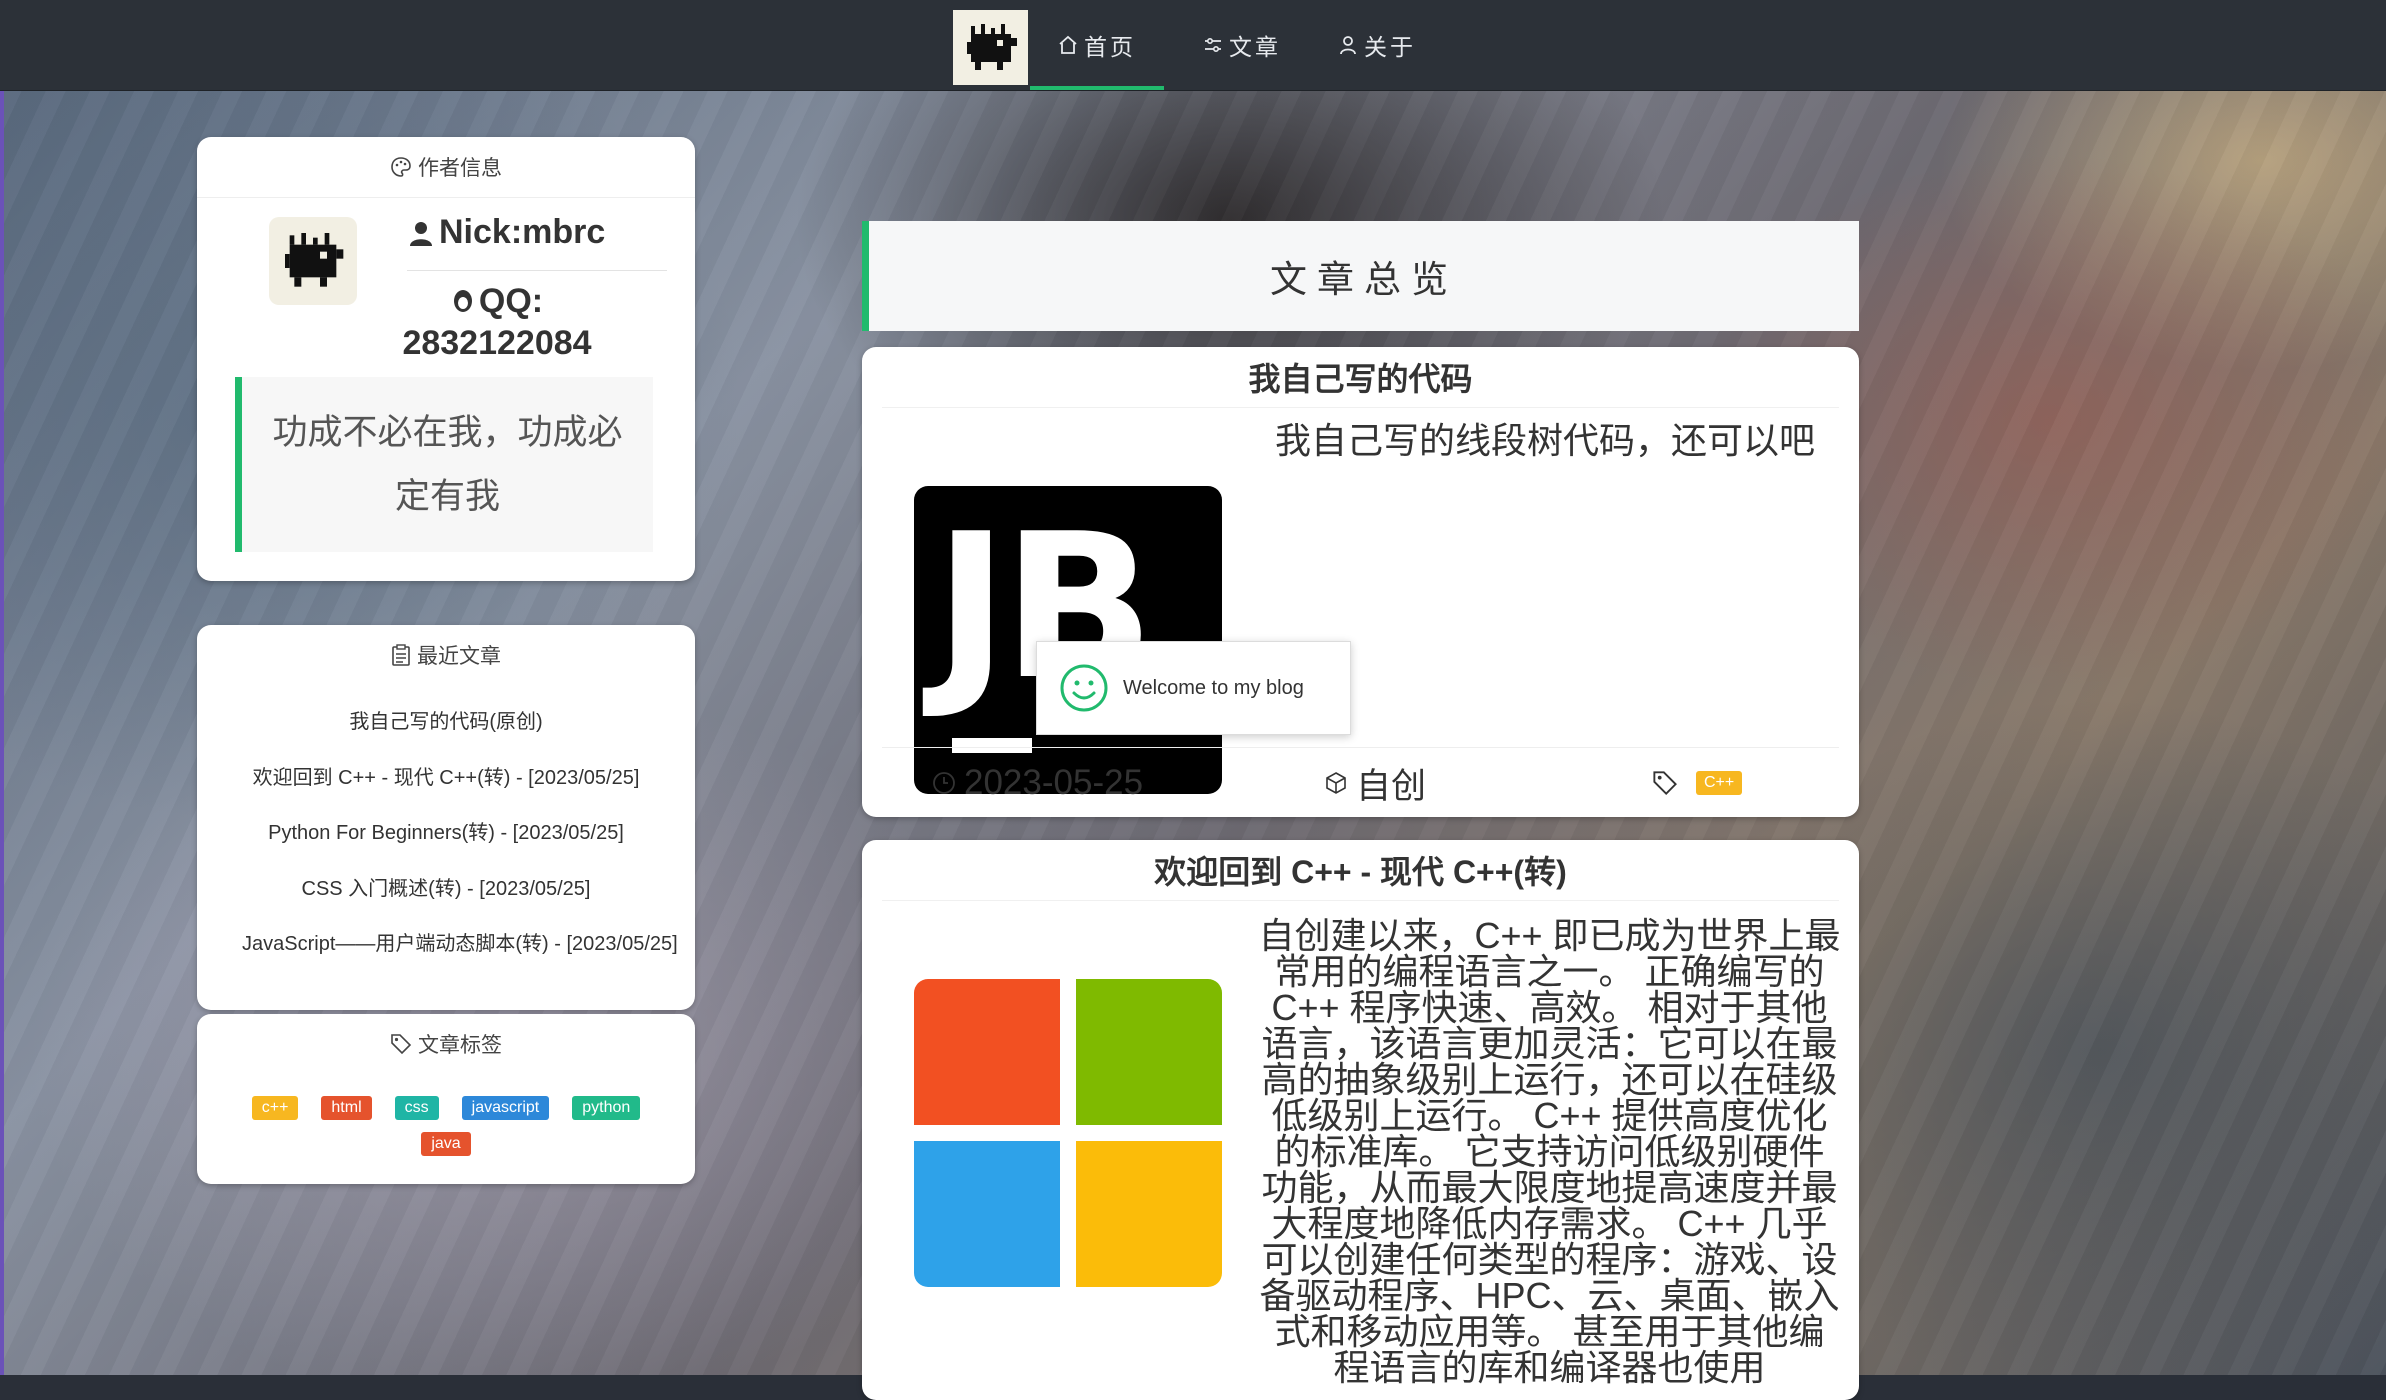  Describe the element at coordinates (1545, 440) in the screenshot. I see `post-excerpt: 我自己写的线段树代码，还可以吧` at that location.